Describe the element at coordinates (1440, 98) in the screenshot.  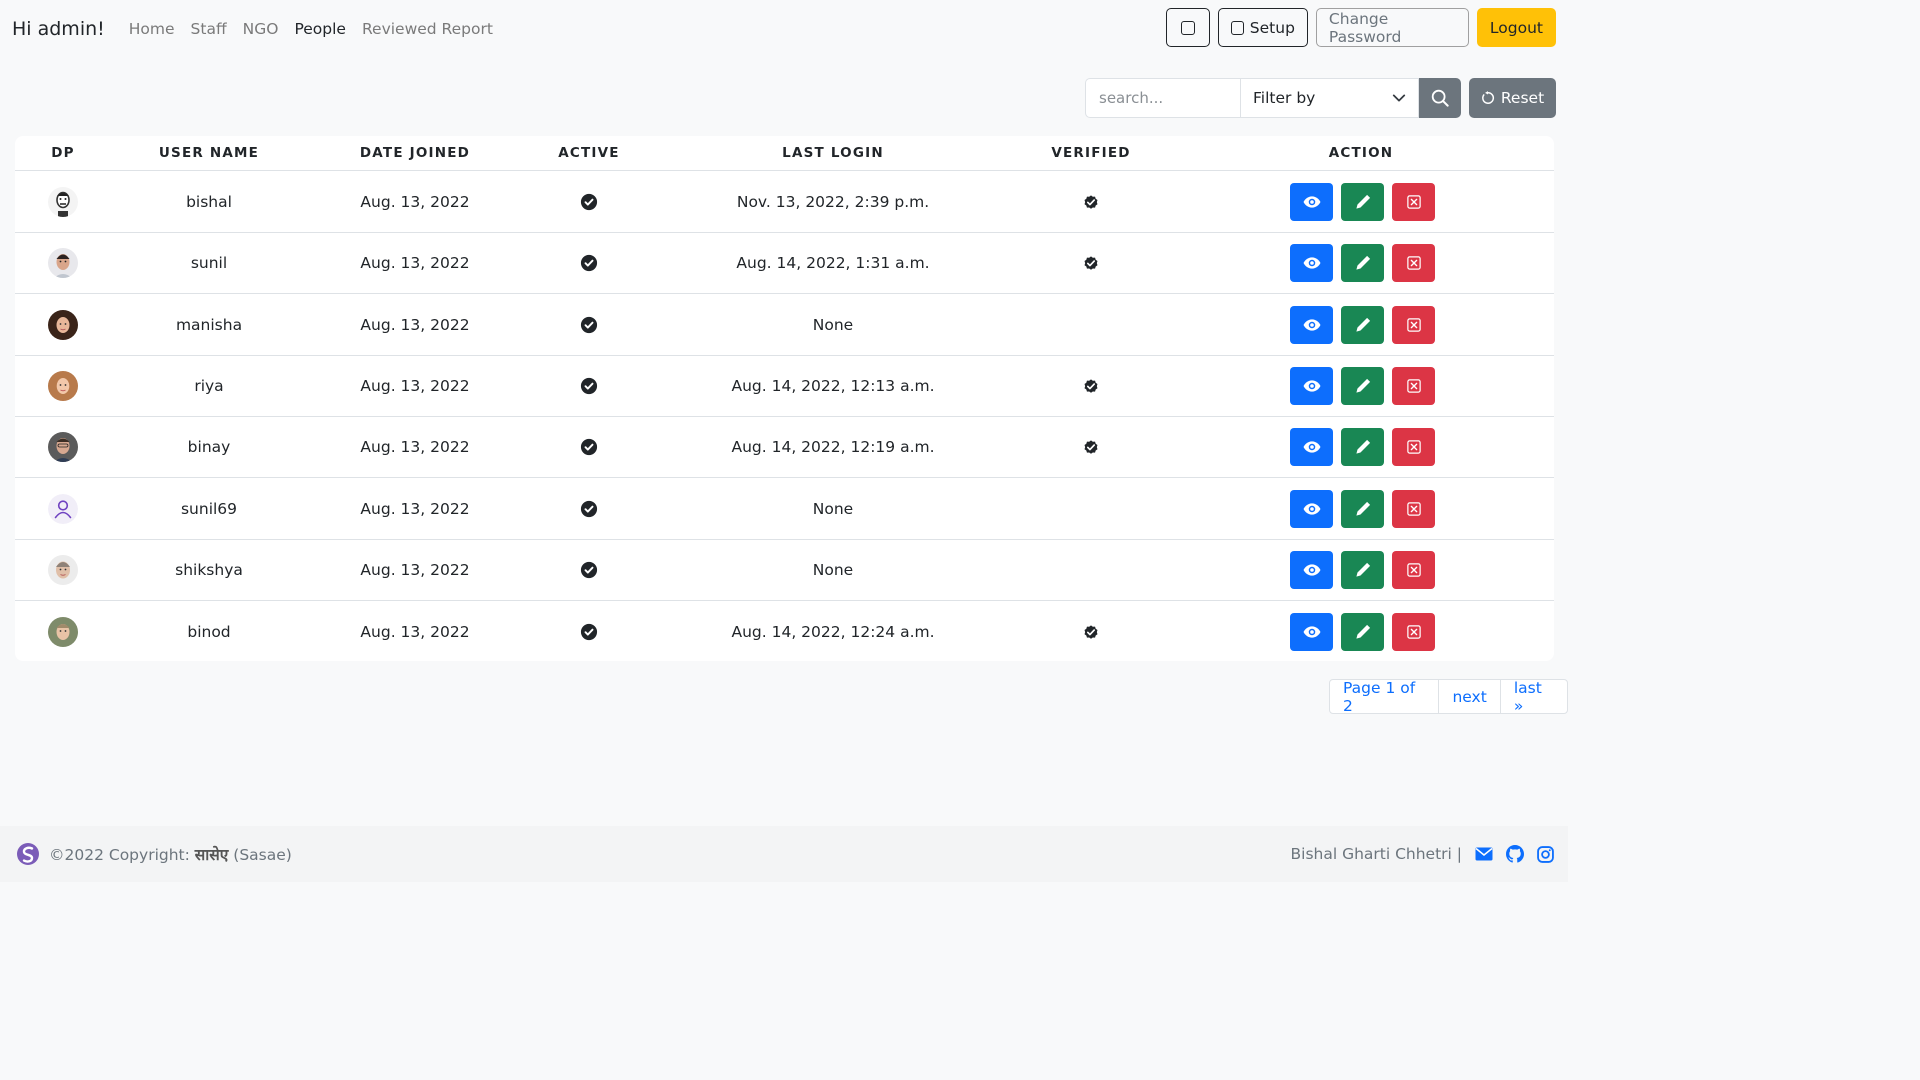
I see `search-button` at that location.